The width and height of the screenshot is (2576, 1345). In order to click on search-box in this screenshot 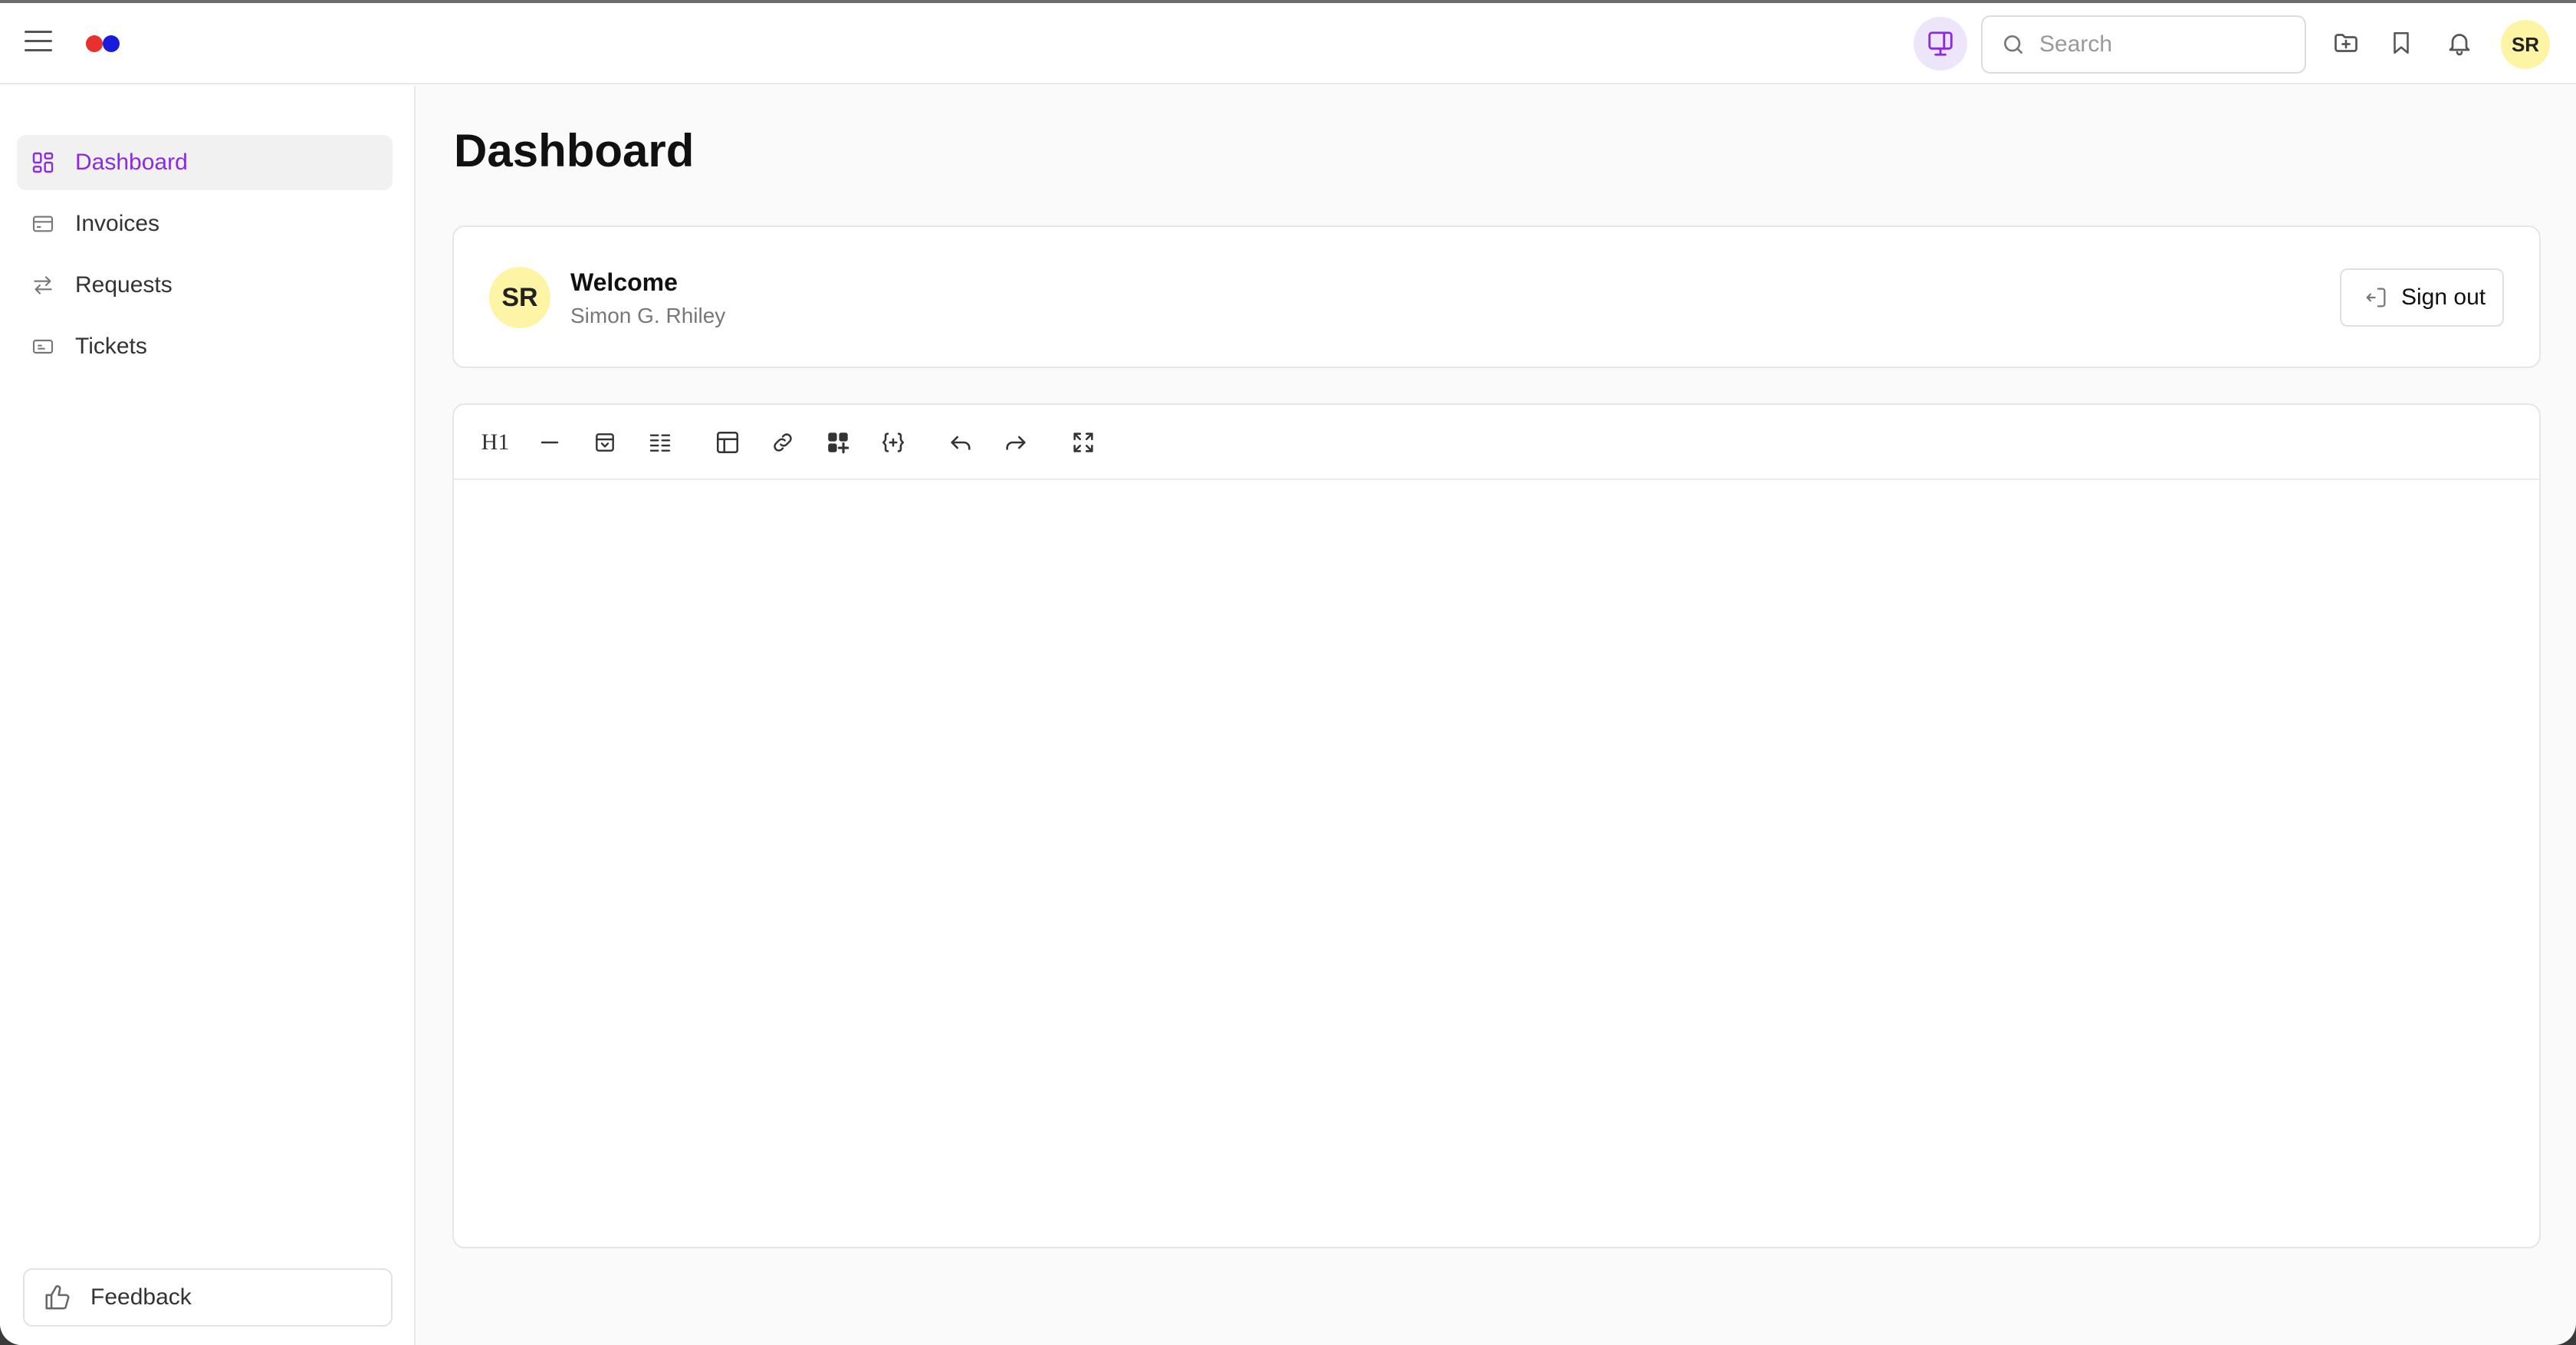, I will do `click(2144, 44)`.